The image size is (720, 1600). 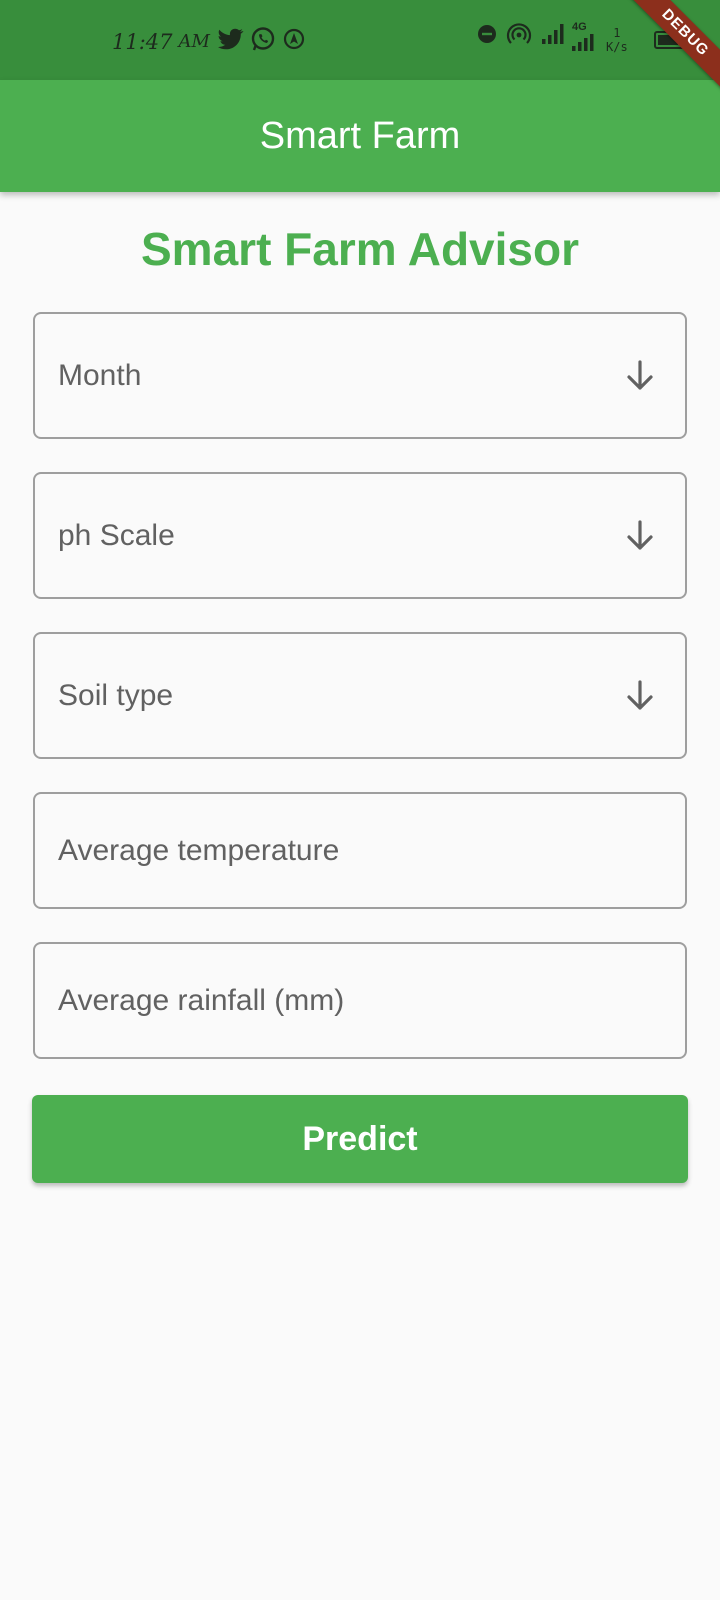 I want to click on predict-button: Predict, so click(x=360, y=1139).